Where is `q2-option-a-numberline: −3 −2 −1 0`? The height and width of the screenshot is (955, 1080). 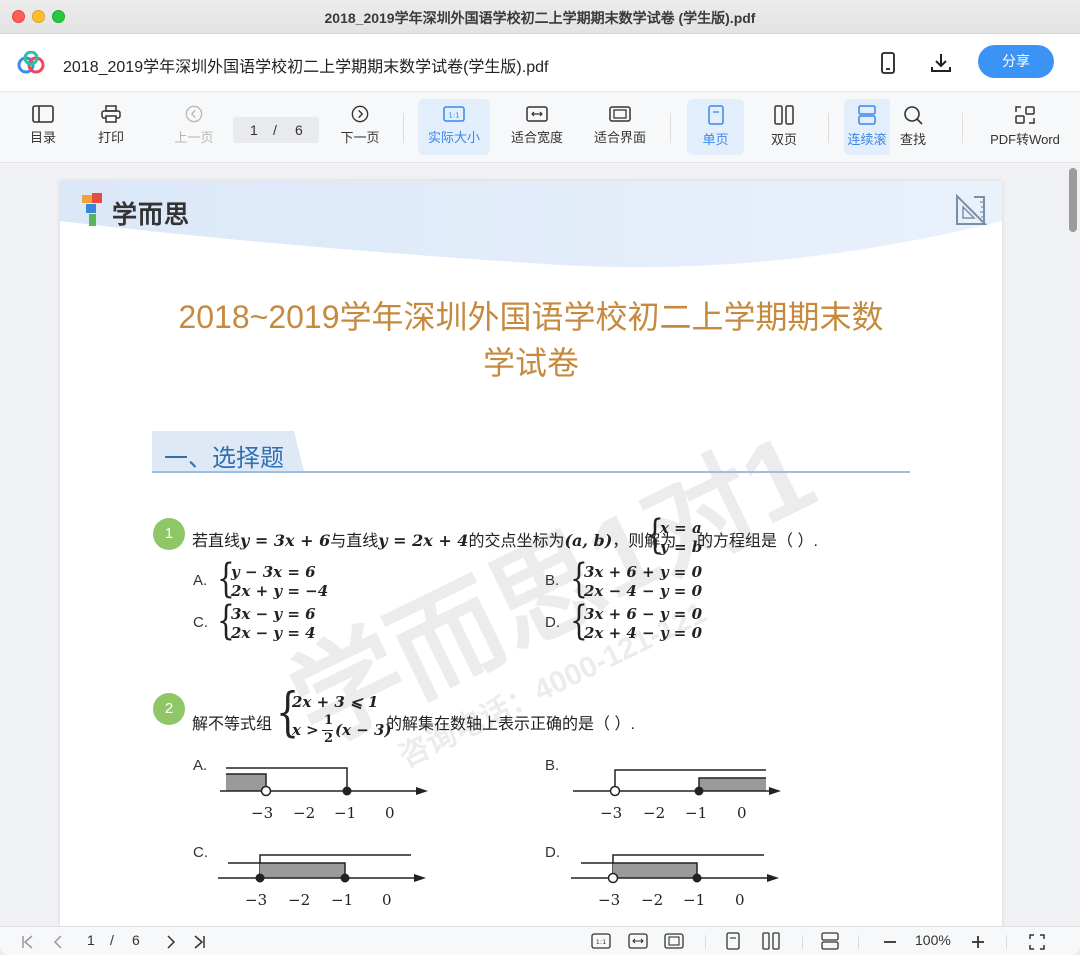 q2-option-a-numberline: −3 −2 −1 0 is located at coordinates (330, 794).